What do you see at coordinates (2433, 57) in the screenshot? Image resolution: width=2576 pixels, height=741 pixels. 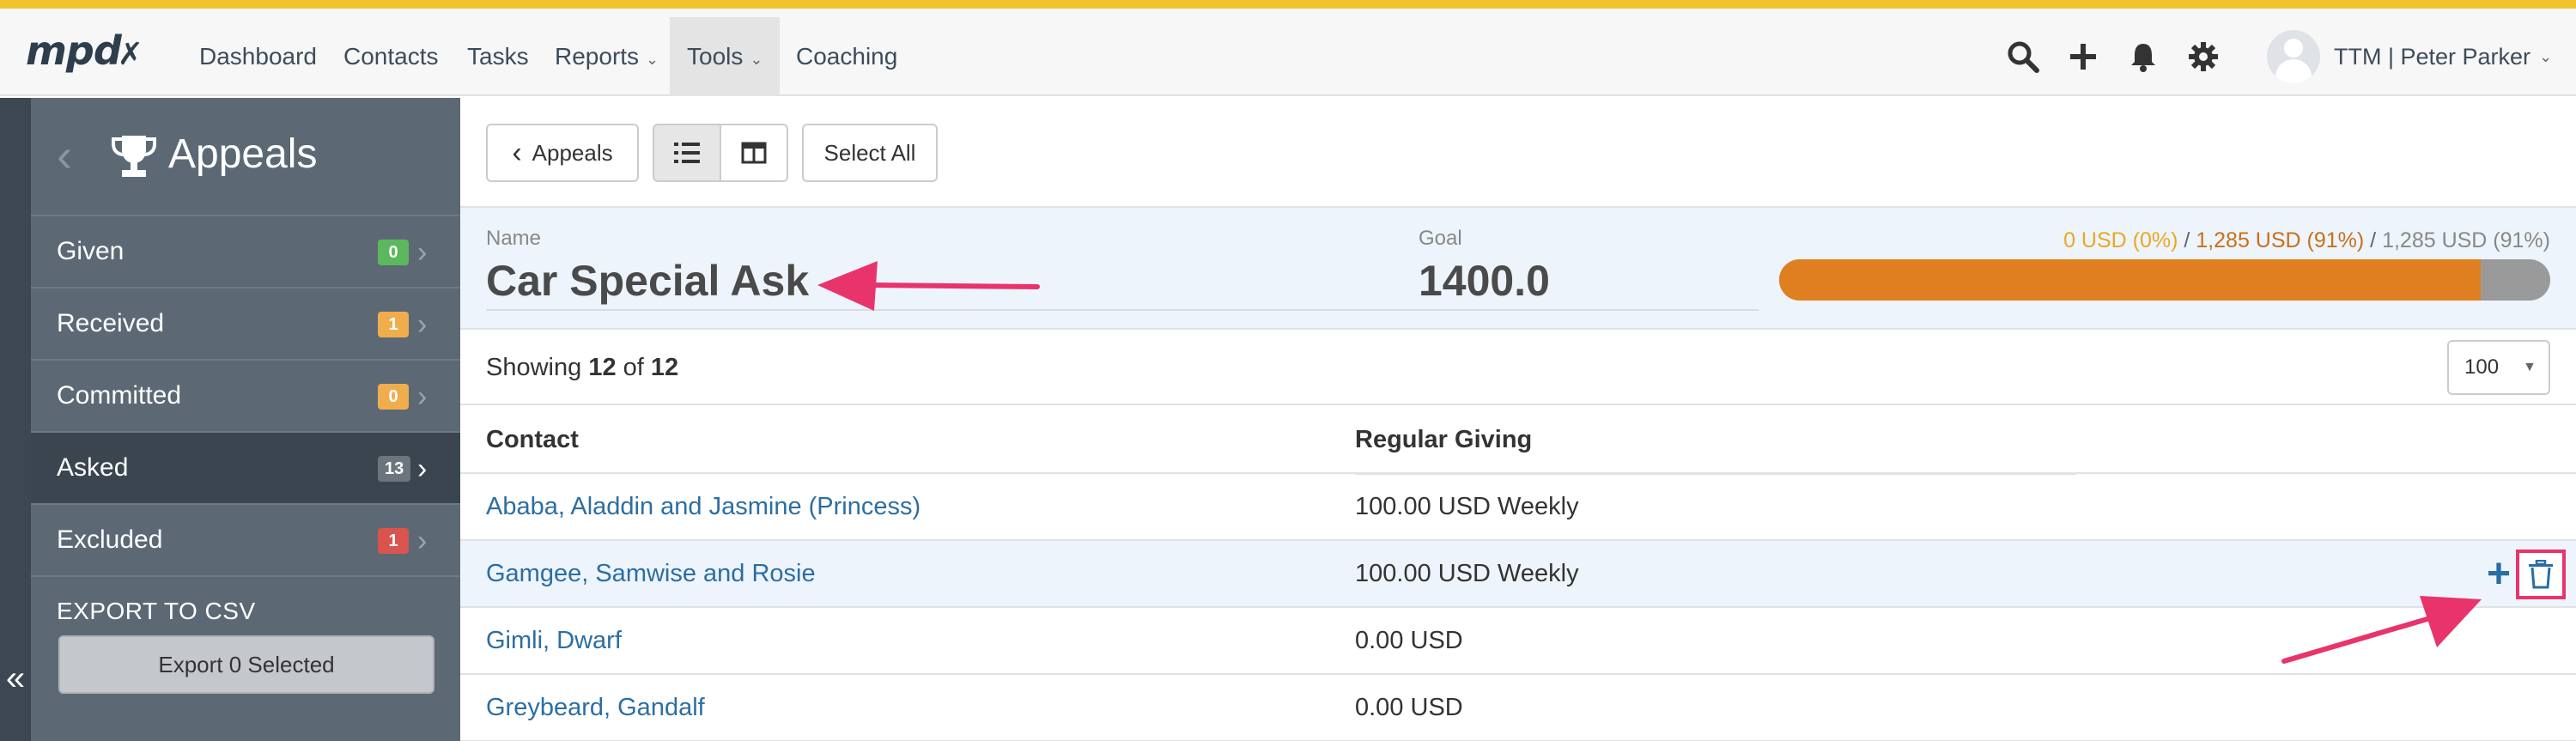 I see `user-name: TTM | Peter Parker` at bounding box center [2433, 57].